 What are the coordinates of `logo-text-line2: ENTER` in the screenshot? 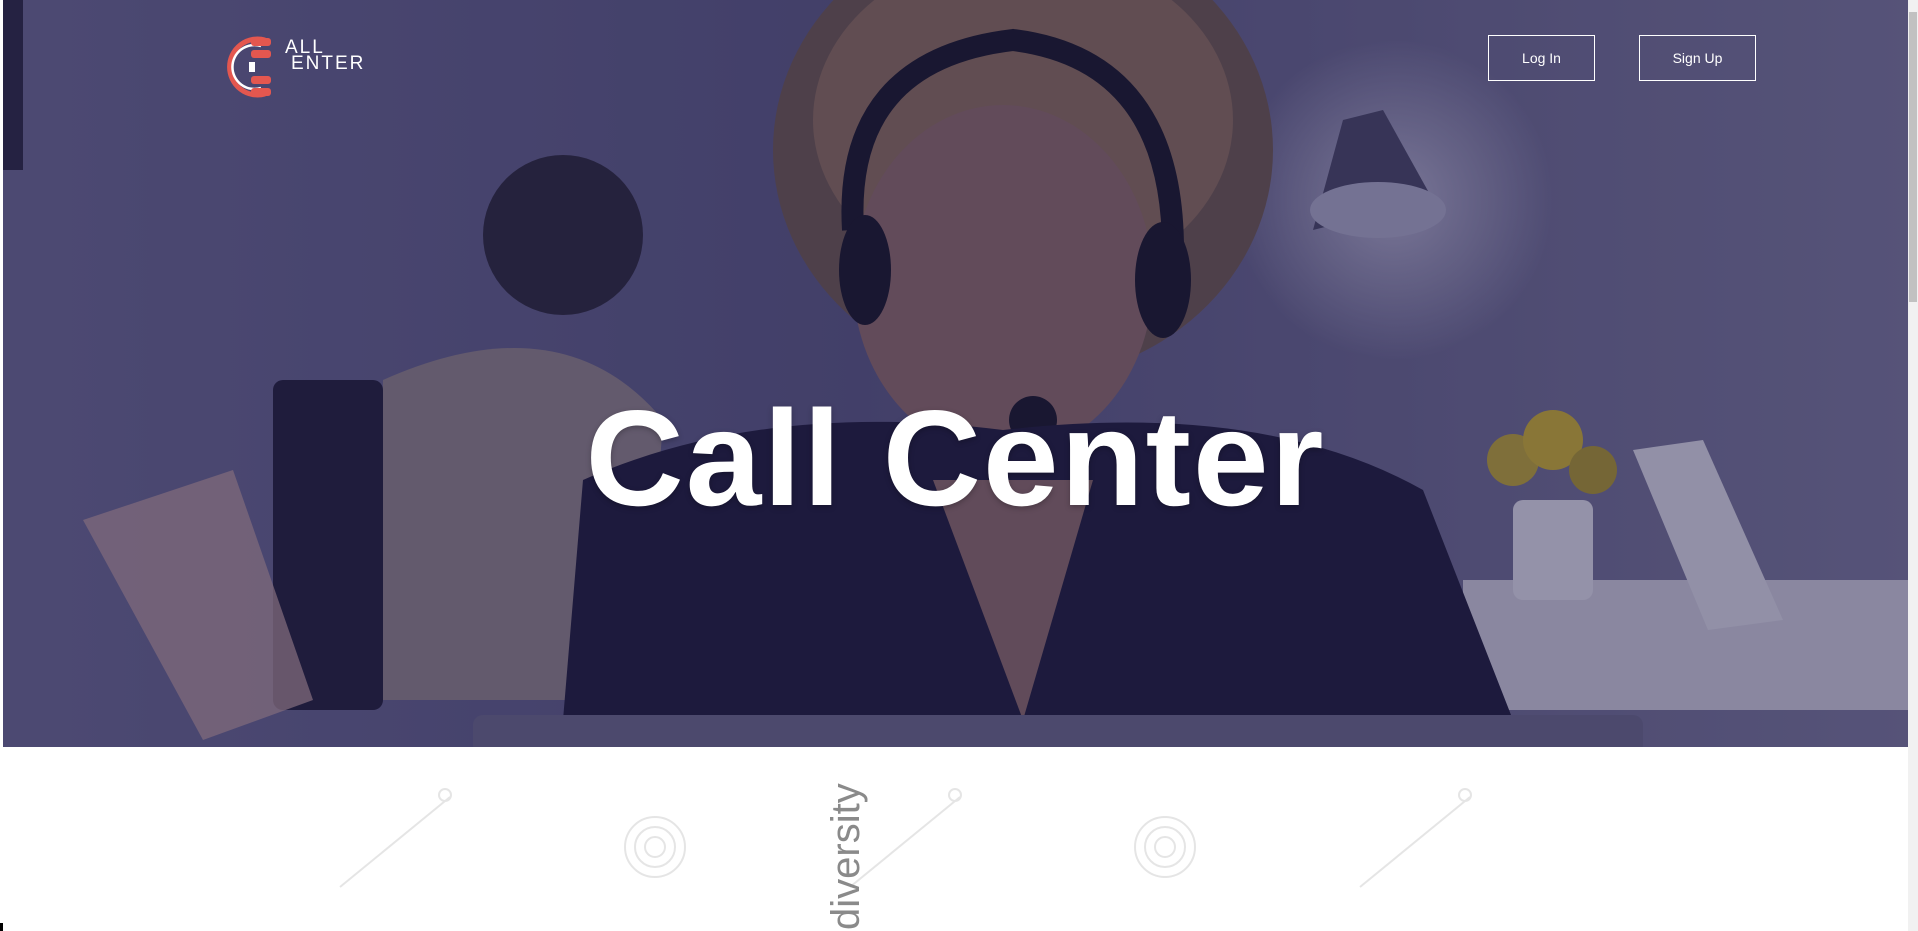 It's located at (328, 63).